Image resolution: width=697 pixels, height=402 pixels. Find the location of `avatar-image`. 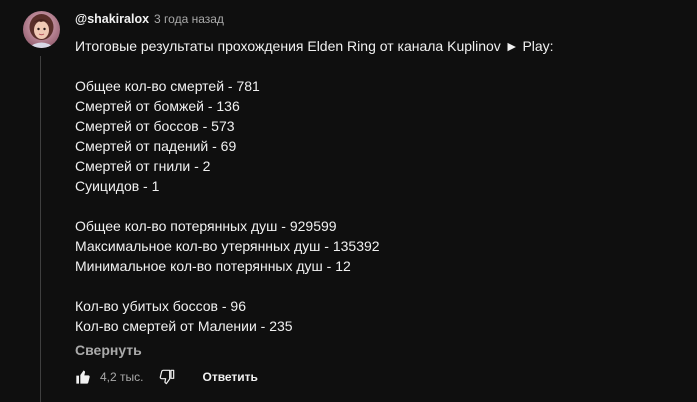

avatar-image is located at coordinates (41, 29).